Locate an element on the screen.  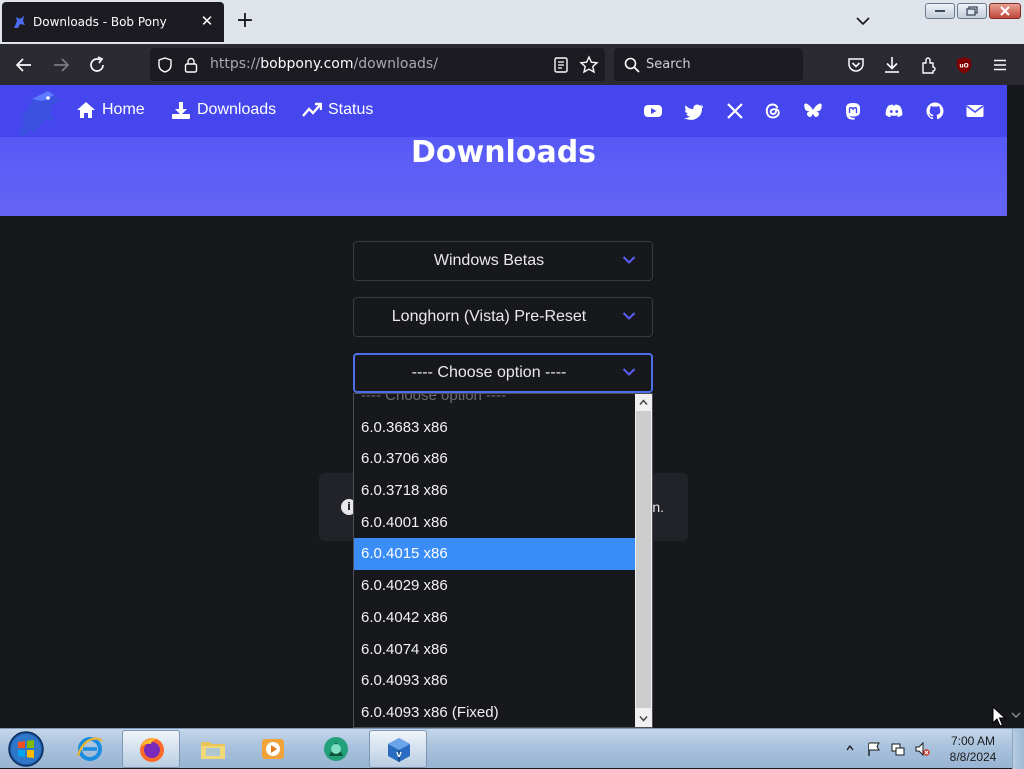
tab-title: Downloads - Bob Pony is located at coordinates (100, 22).